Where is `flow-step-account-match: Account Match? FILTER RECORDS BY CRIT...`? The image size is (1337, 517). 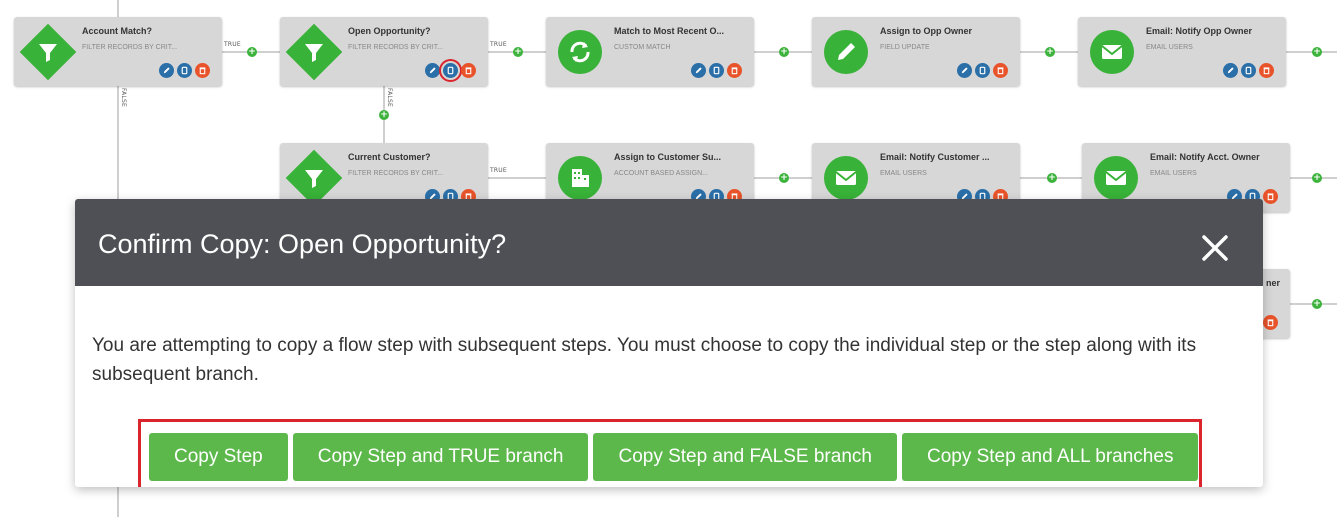 flow-step-account-match: Account Match? FILTER RECORDS BY CRIT... is located at coordinates (118, 51).